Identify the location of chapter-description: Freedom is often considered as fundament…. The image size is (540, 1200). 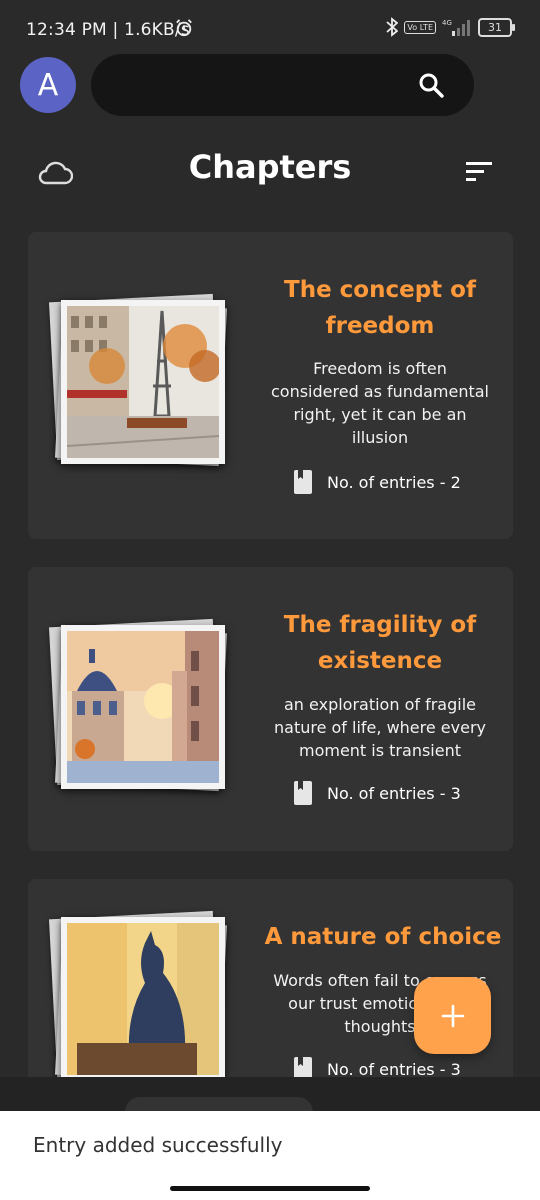
(379, 403).